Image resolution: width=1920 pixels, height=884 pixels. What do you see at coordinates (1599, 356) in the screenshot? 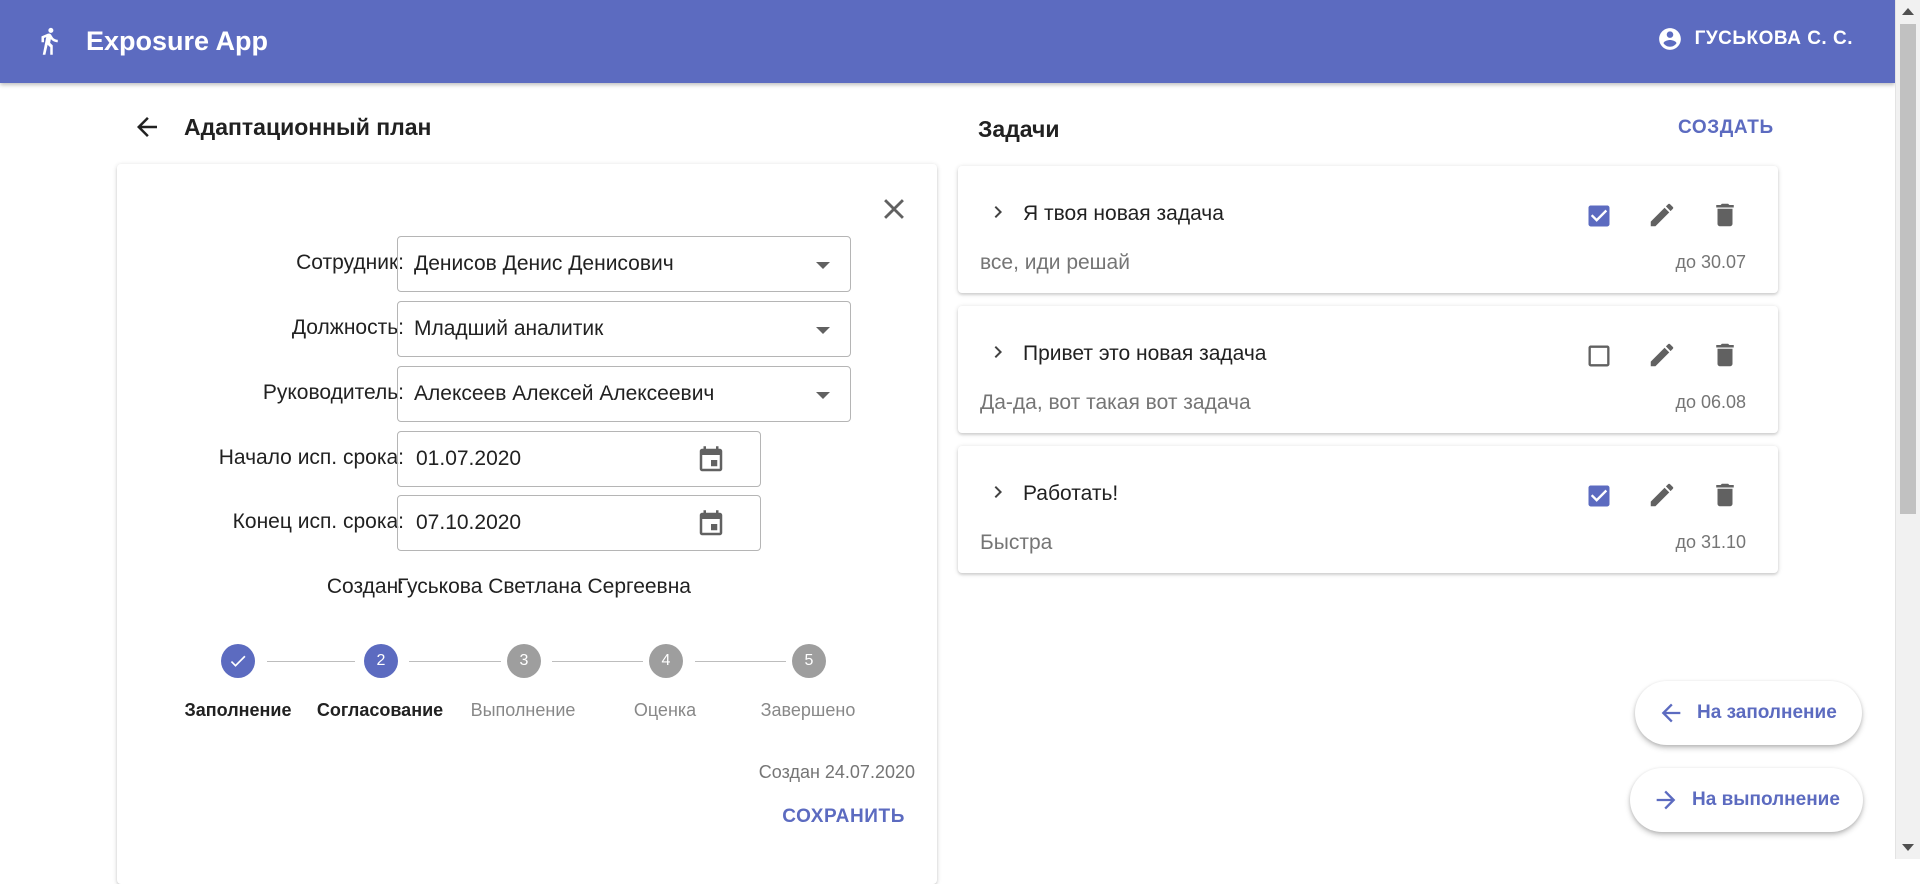
I see `checkbox-unchecked-icon` at bounding box center [1599, 356].